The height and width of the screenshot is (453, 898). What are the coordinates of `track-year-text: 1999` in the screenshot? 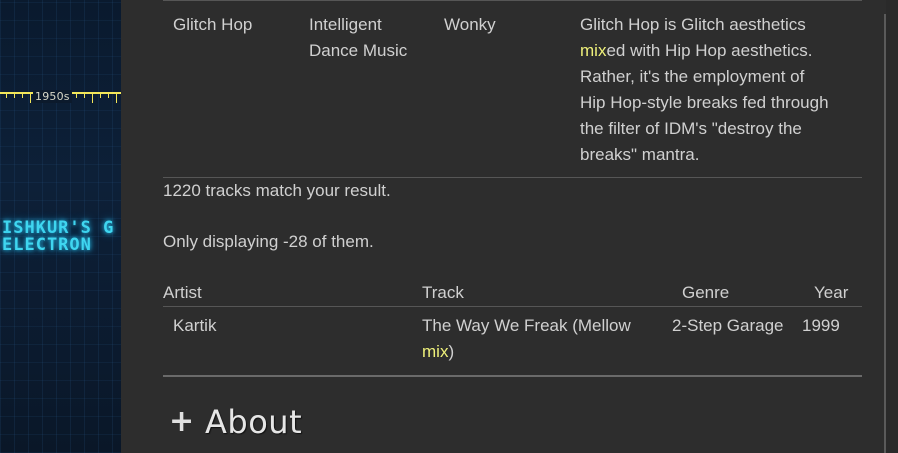 It's located at (821, 325).